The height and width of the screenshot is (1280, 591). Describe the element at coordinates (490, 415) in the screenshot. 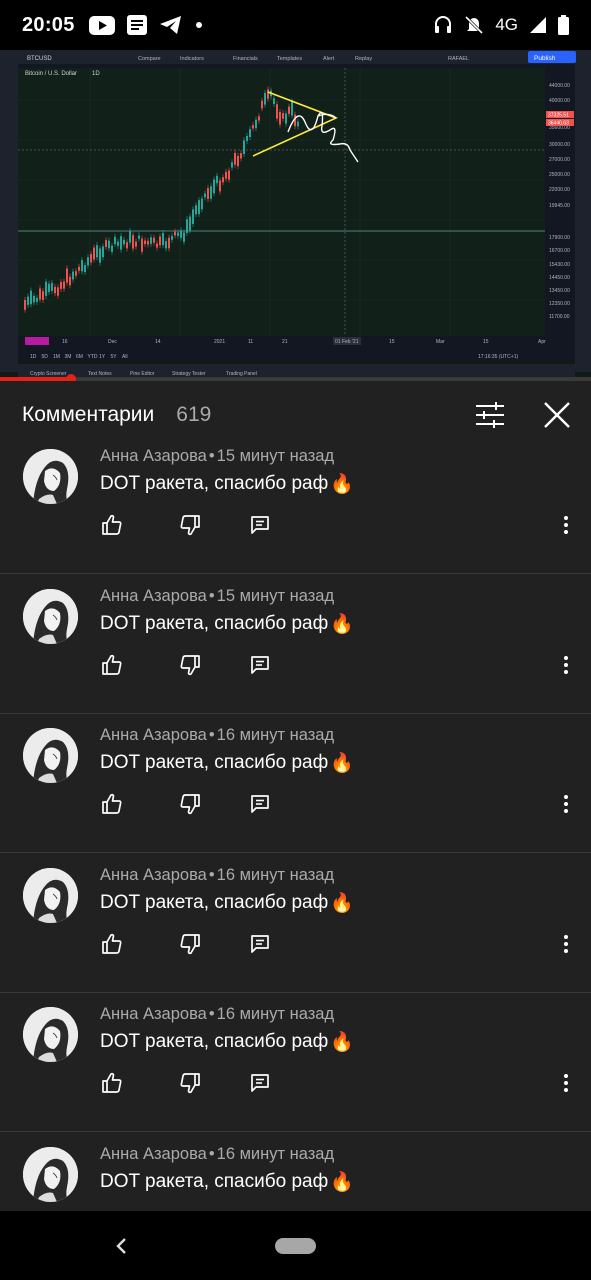

I see `sort-filter-icon` at that location.